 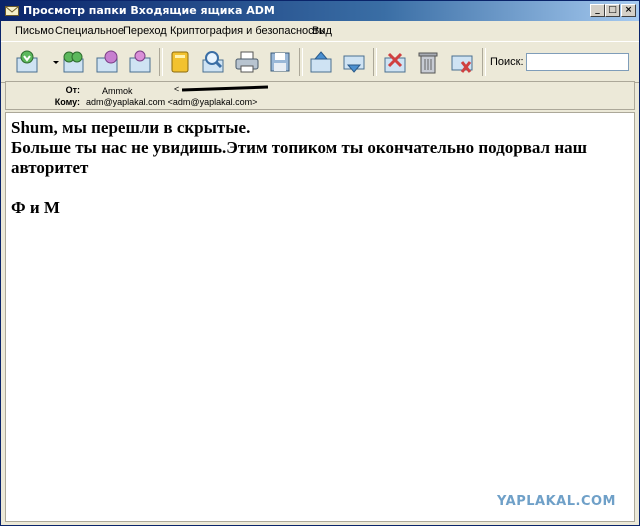 I want to click on delete-button, so click(x=428, y=62).